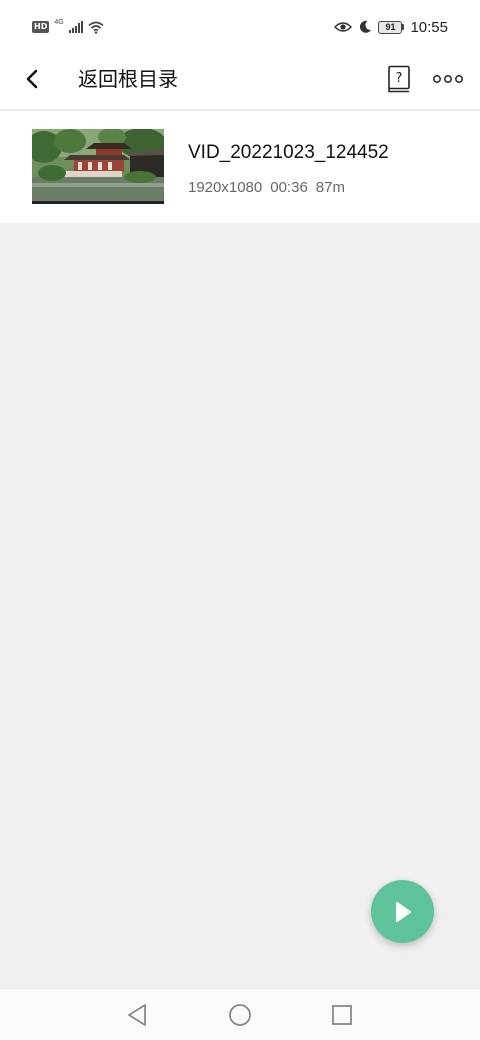 The width and height of the screenshot is (480, 1040). I want to click on page-title: 返回根目录, so click(128, 79).